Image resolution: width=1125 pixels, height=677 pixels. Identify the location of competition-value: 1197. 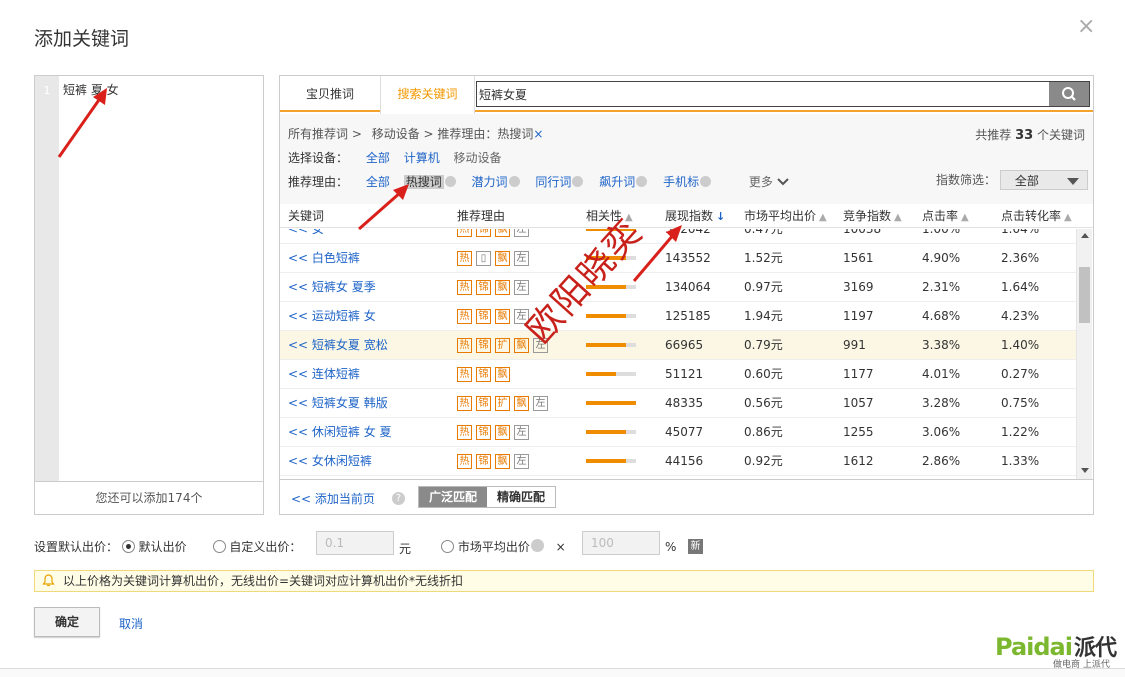
(858, 316).